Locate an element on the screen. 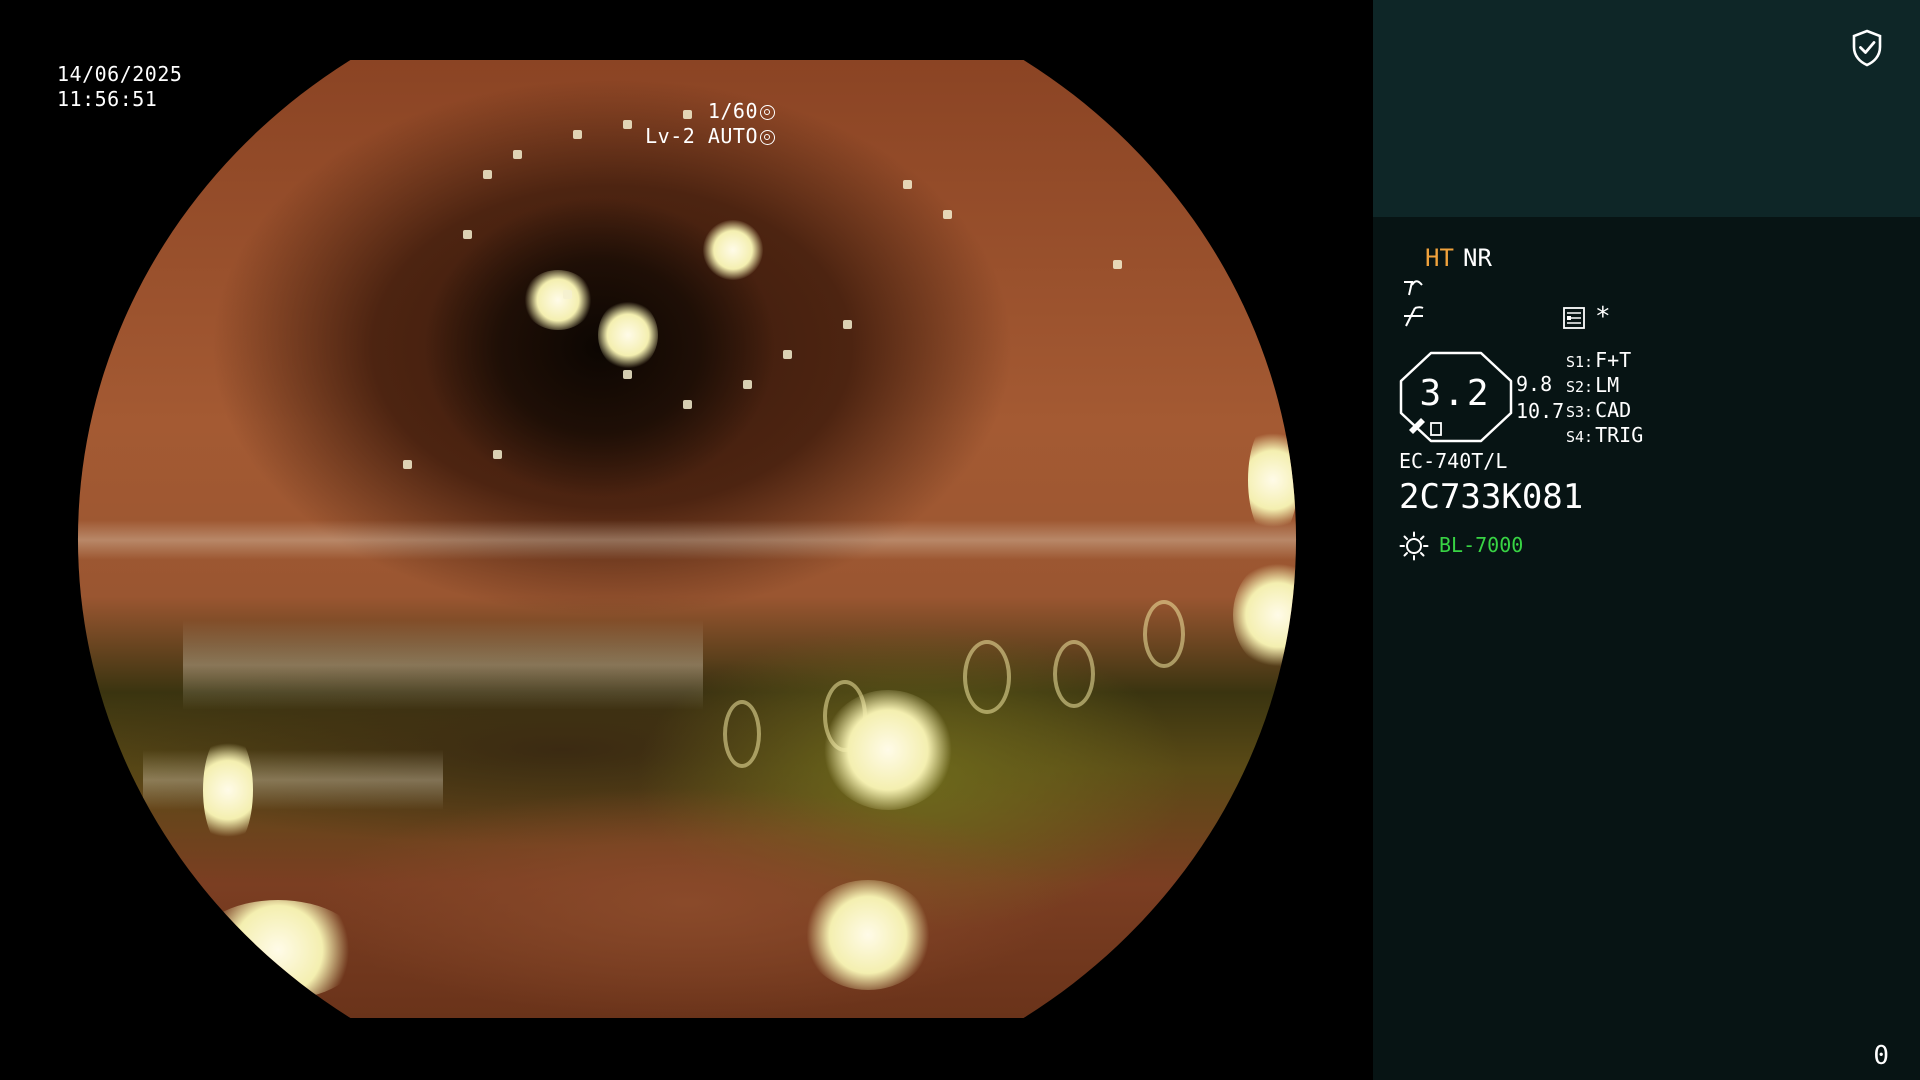  time-text: 11:56:51 is located at coordinates (107, 99).